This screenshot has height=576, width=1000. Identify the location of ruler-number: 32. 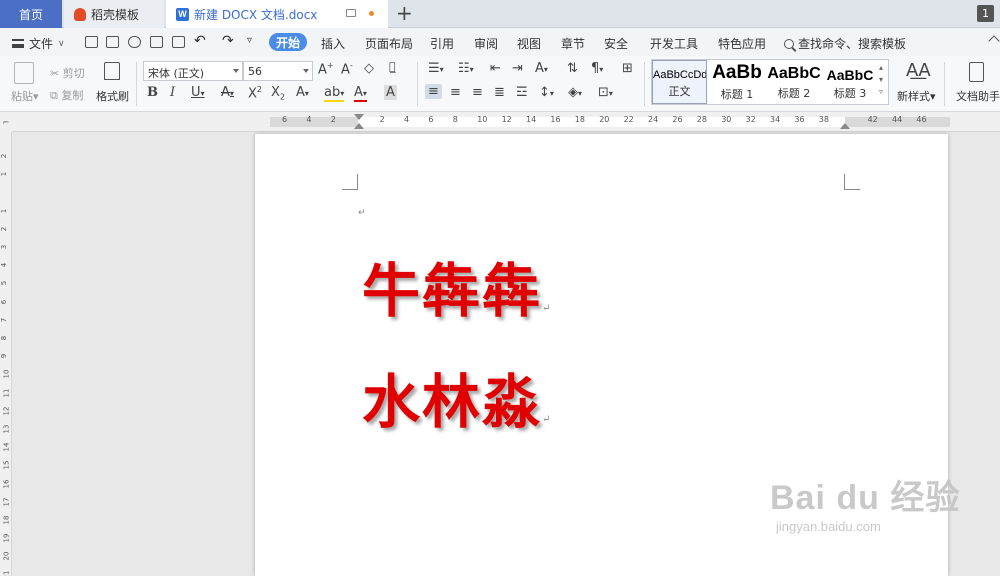
(750, 119).